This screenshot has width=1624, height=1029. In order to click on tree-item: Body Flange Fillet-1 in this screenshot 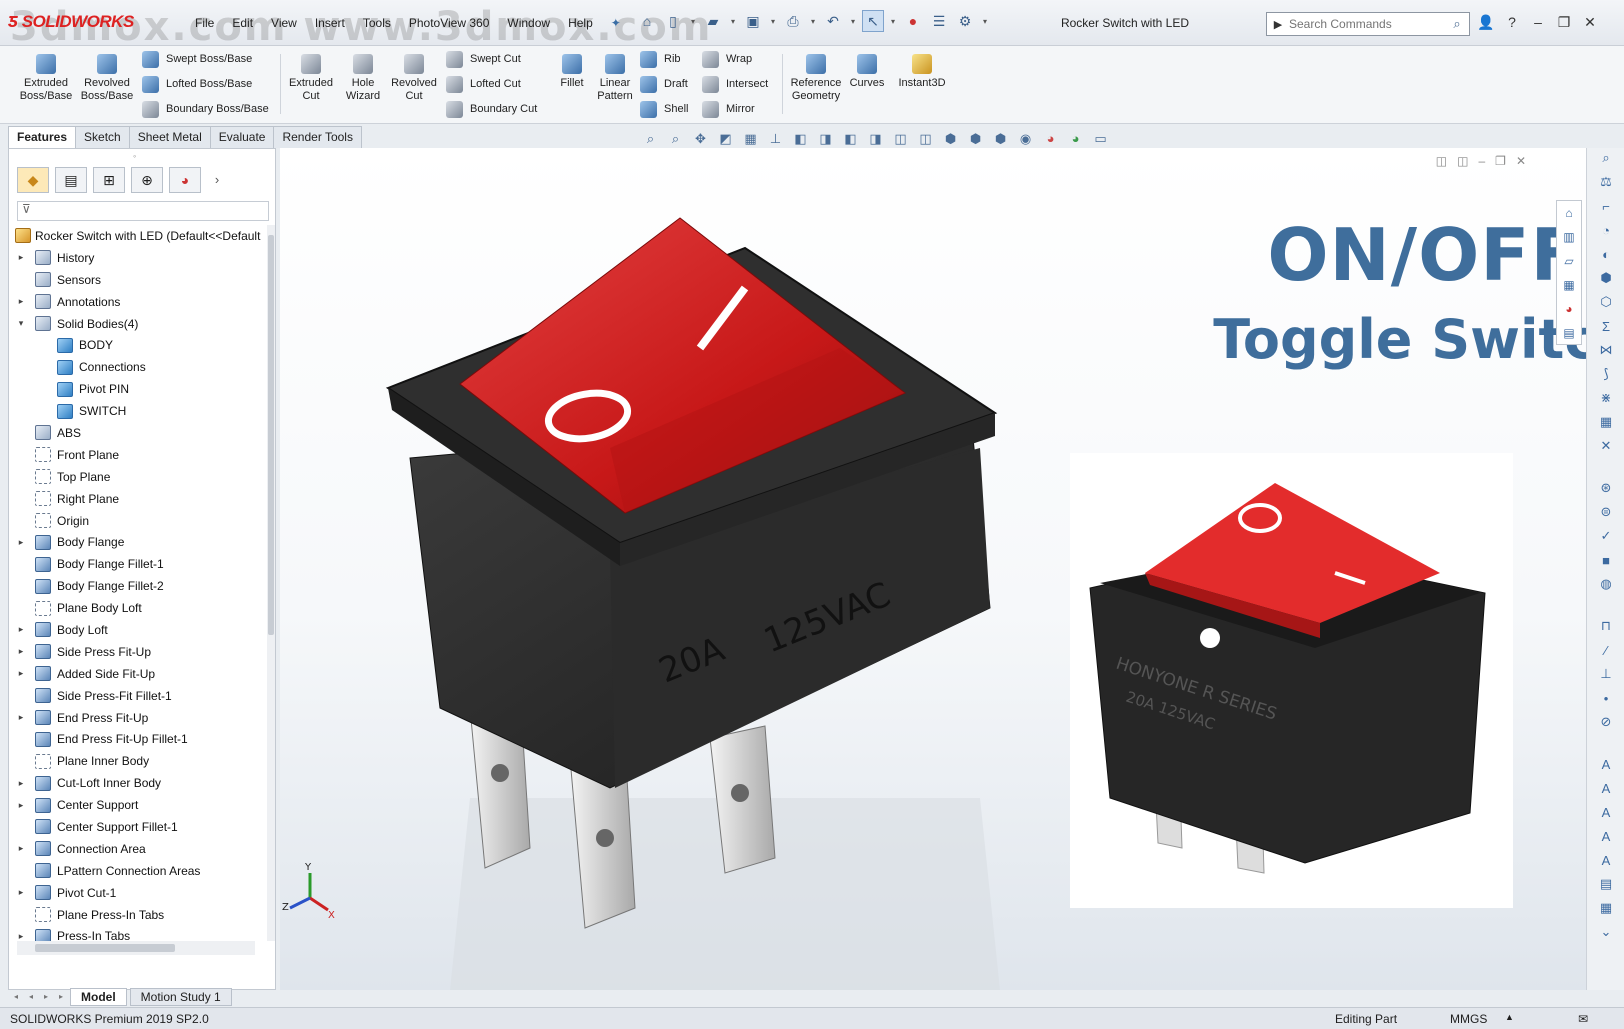, I will do `click(138, 564)`.